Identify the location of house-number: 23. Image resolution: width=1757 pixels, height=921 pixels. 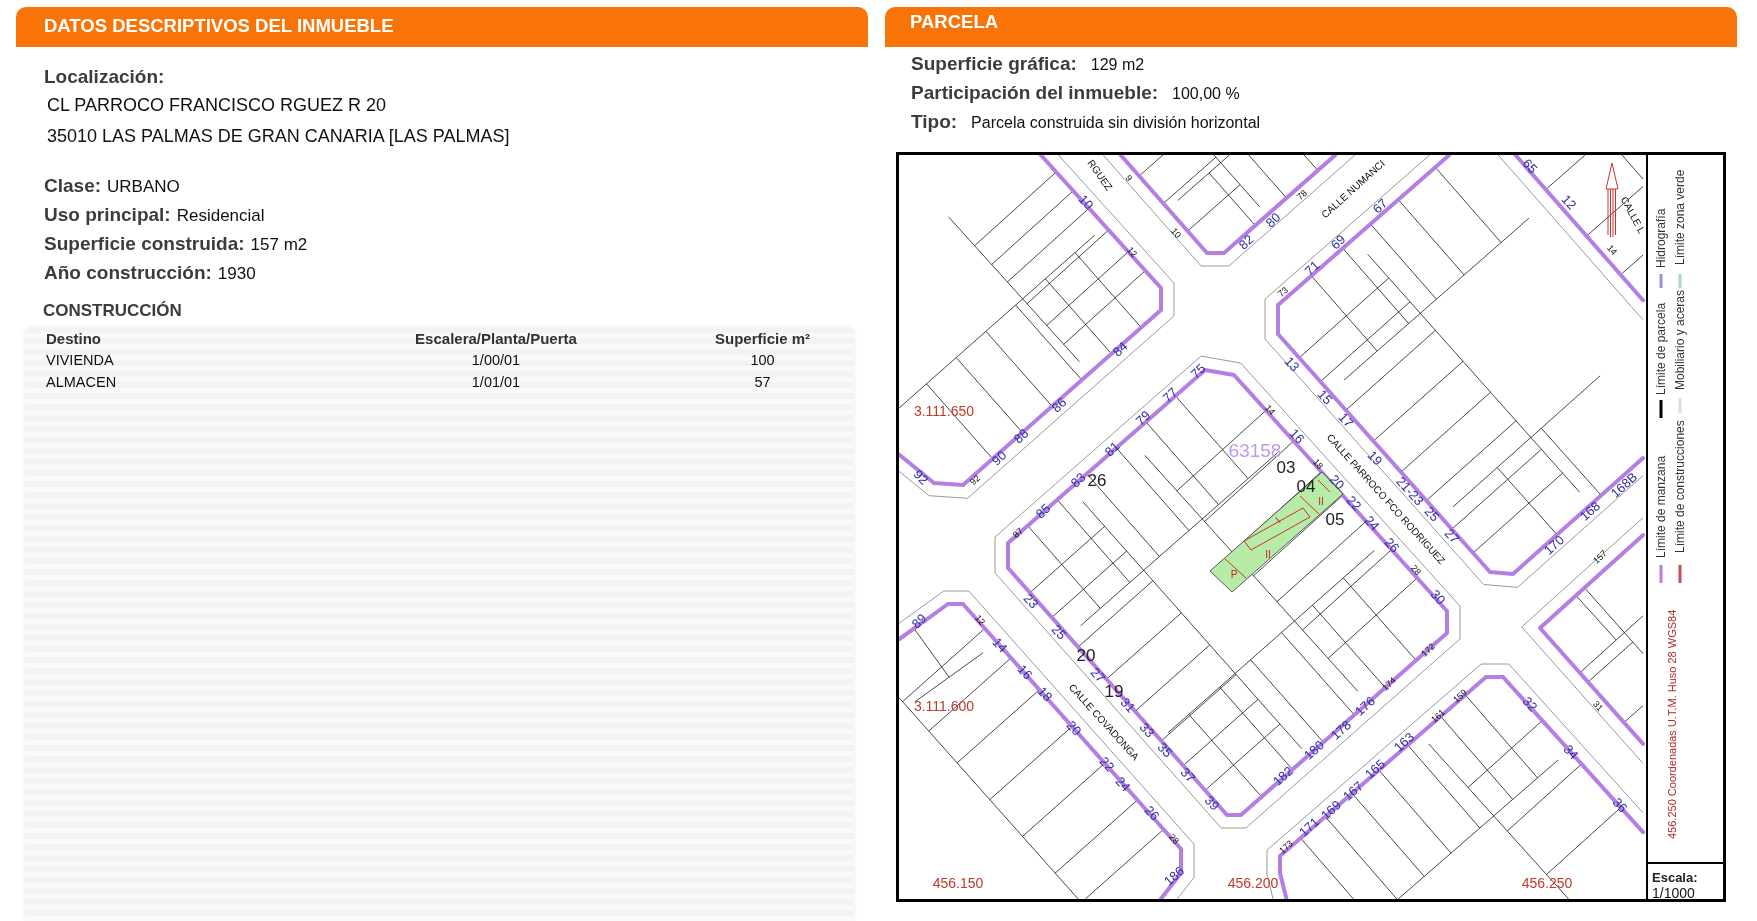
(1031, 601).